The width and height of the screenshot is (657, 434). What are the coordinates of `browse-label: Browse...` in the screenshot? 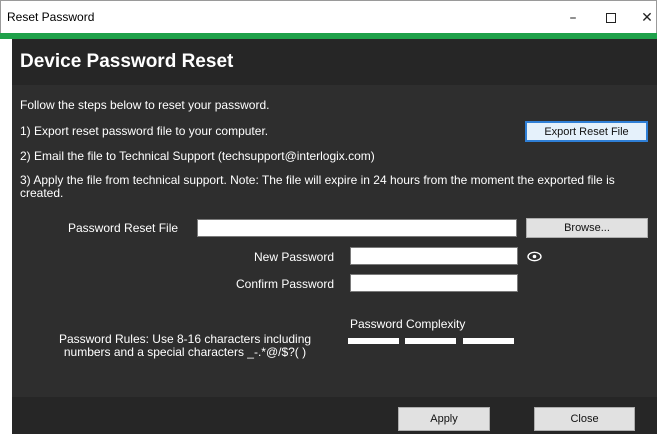 It's located at (587, 228).